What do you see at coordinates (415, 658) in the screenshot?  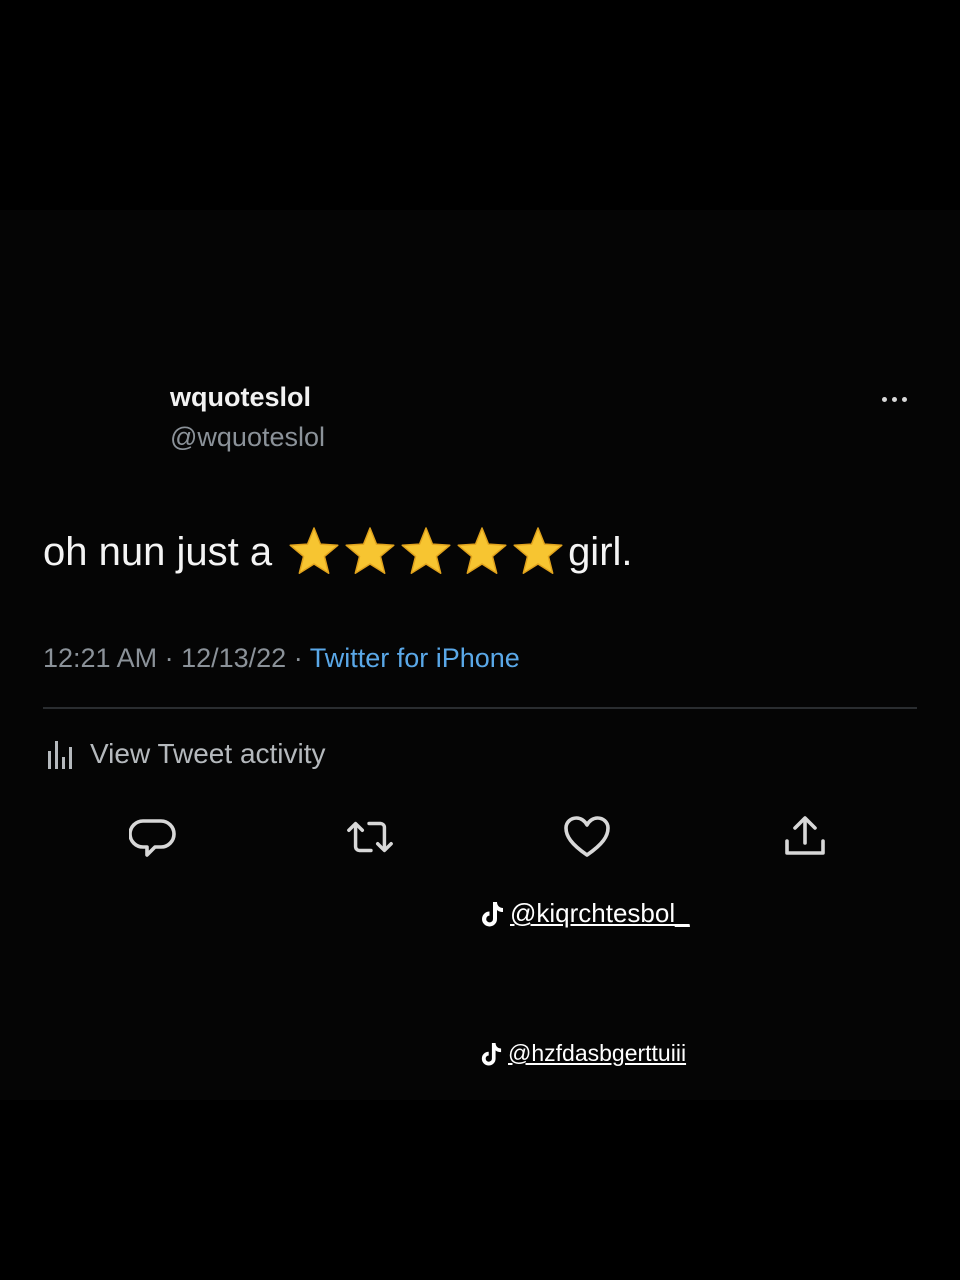 I see `tweet-source-link: Twitter for iPhone` at bounding box center [415, 658].